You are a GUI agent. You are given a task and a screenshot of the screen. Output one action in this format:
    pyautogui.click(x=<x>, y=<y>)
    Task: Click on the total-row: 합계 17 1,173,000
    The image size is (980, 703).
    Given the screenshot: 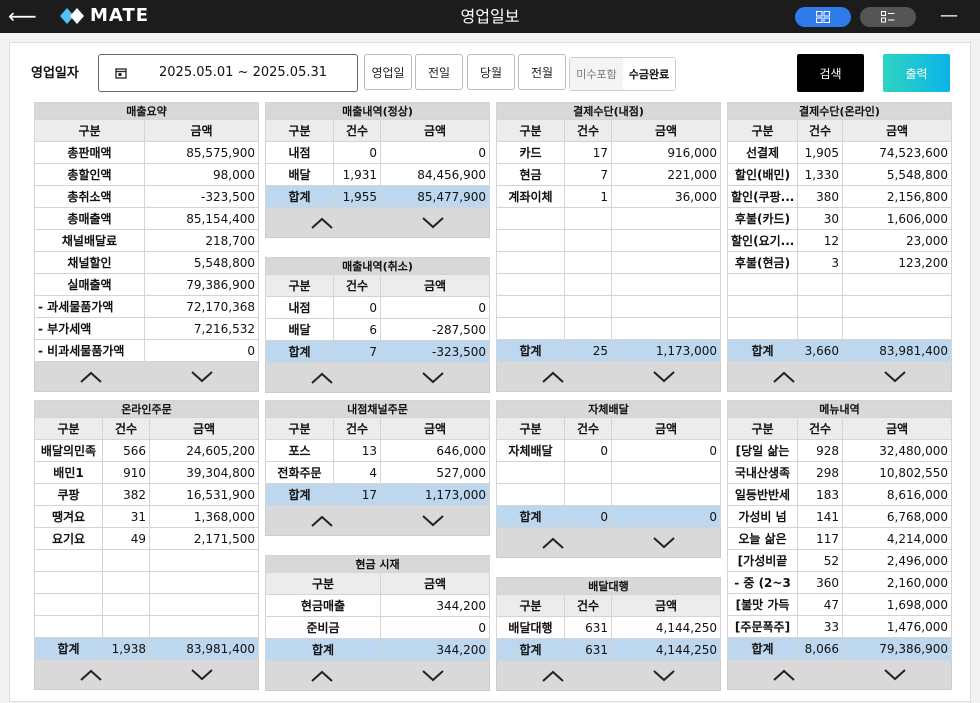 What is the action you would take?
    pyautogui.click(x=377, y=494)
    